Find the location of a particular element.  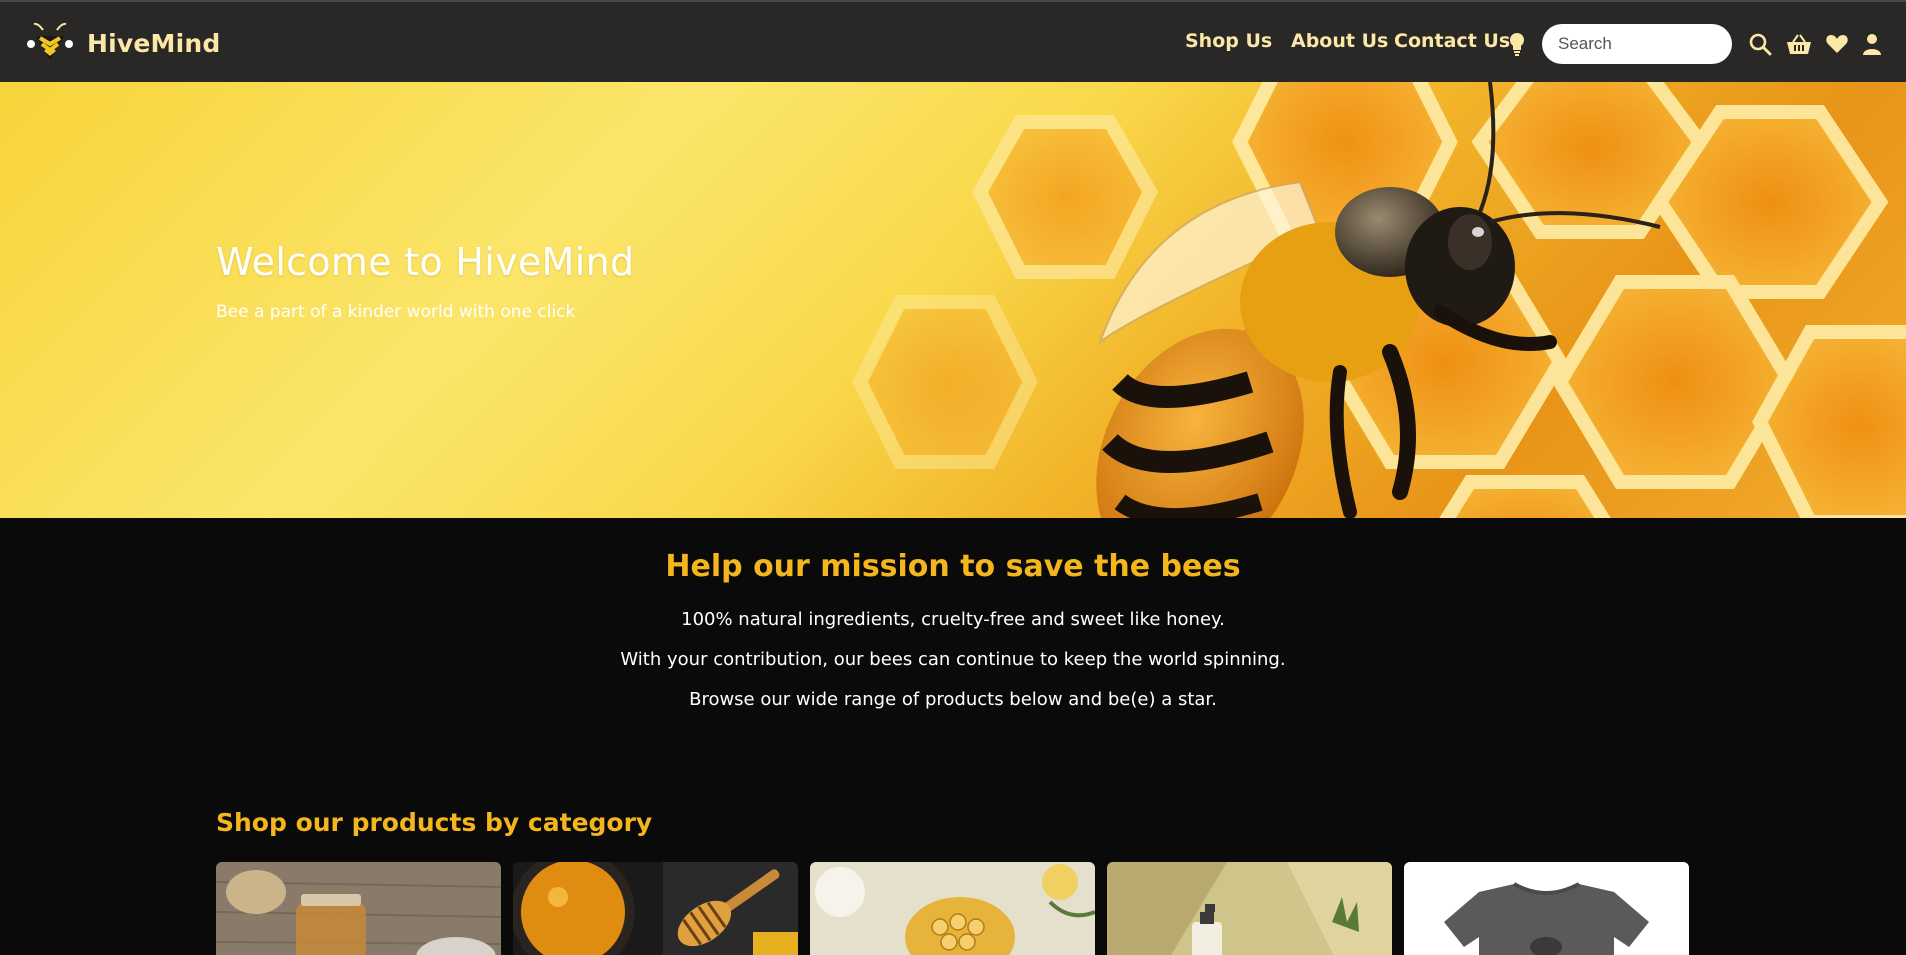

lightbulb-icon is located at coordinates (1517, 44).